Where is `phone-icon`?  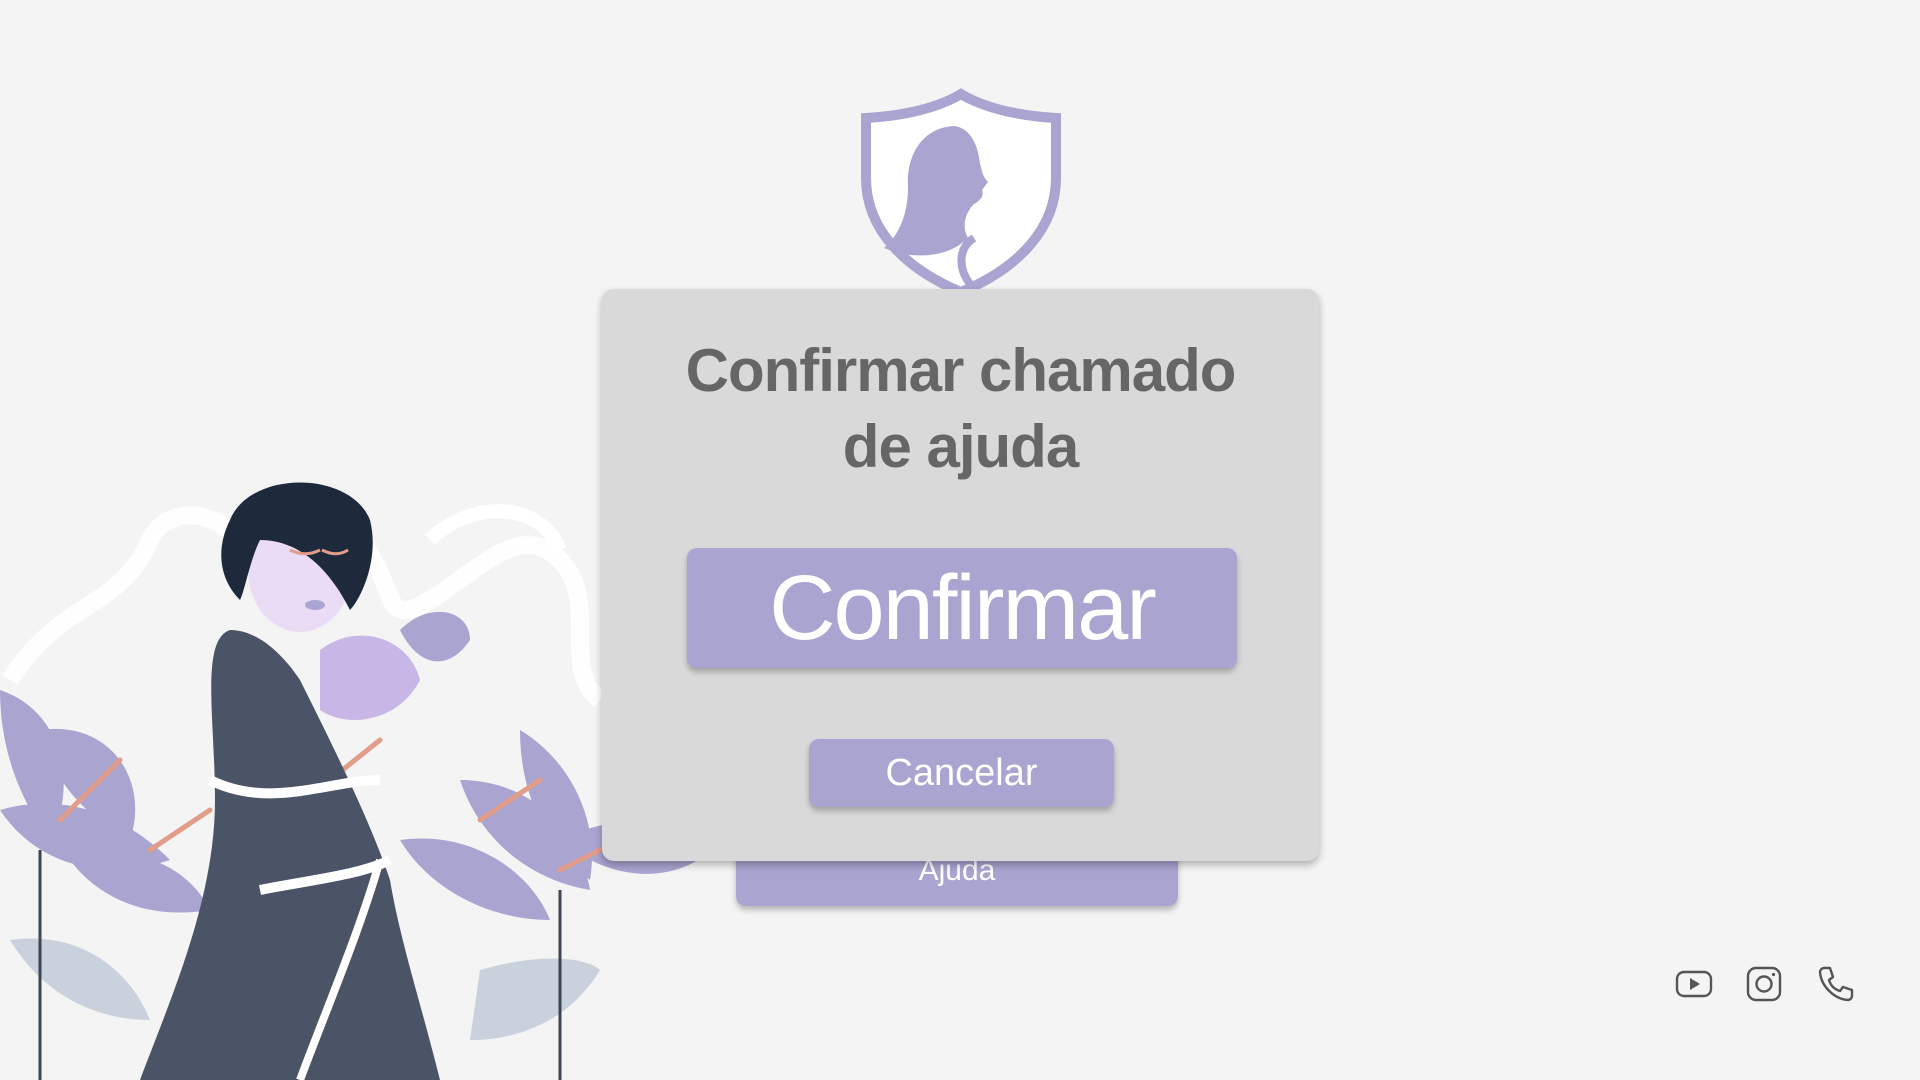
phone-icon is located at coordinates (1836, 984).